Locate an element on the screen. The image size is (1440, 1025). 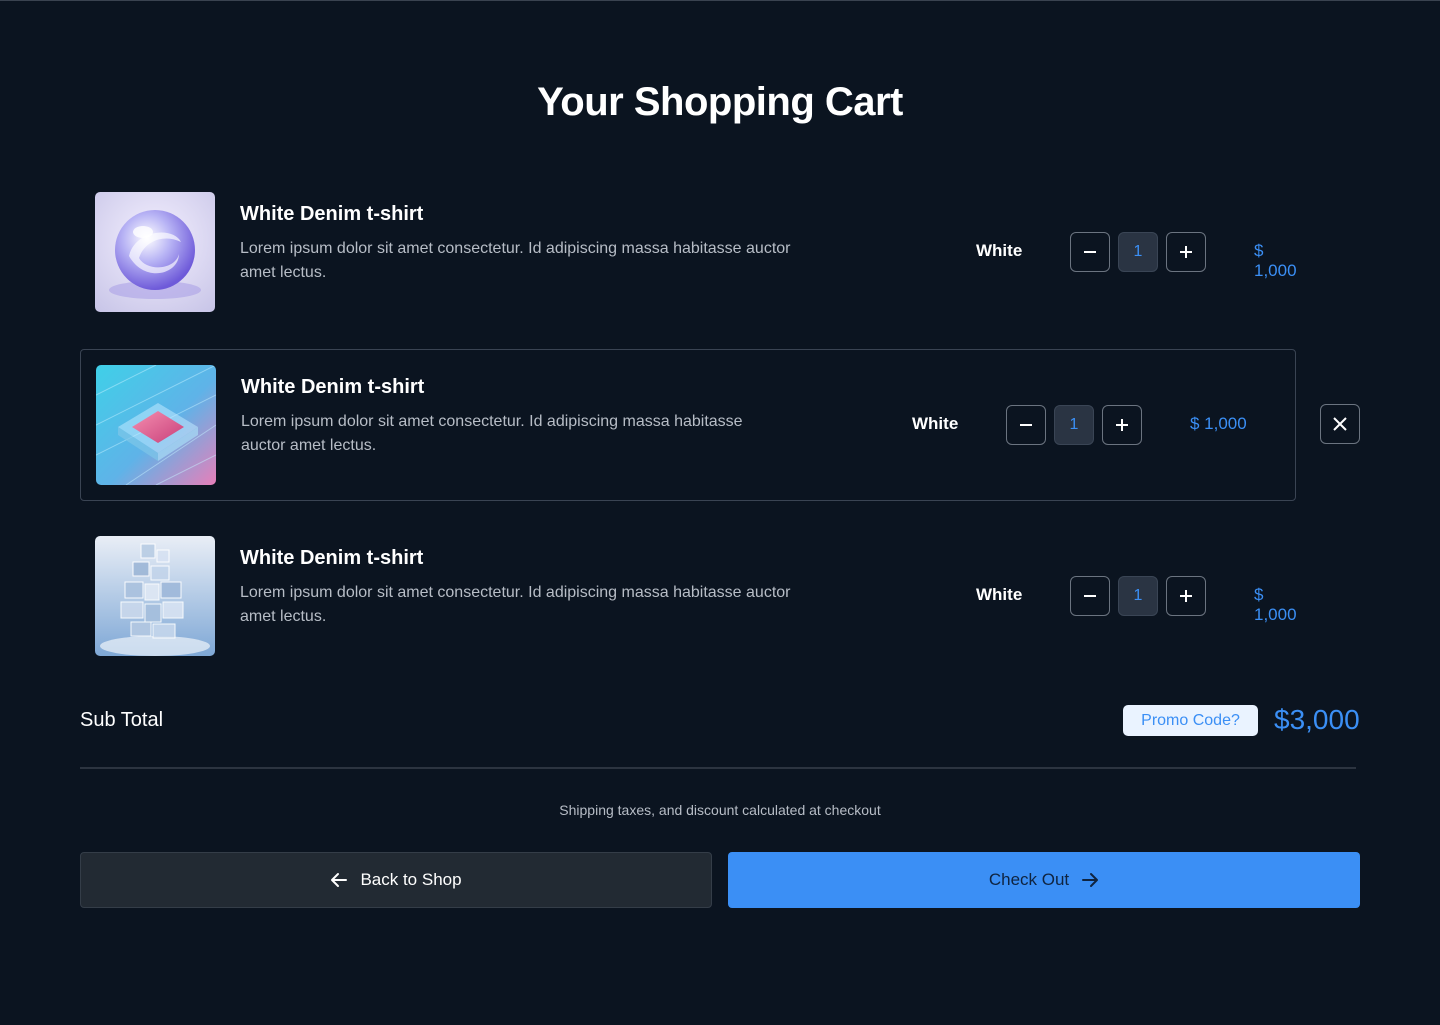
page-title: Your Shopping Cart is located at coordinates (720, 102).